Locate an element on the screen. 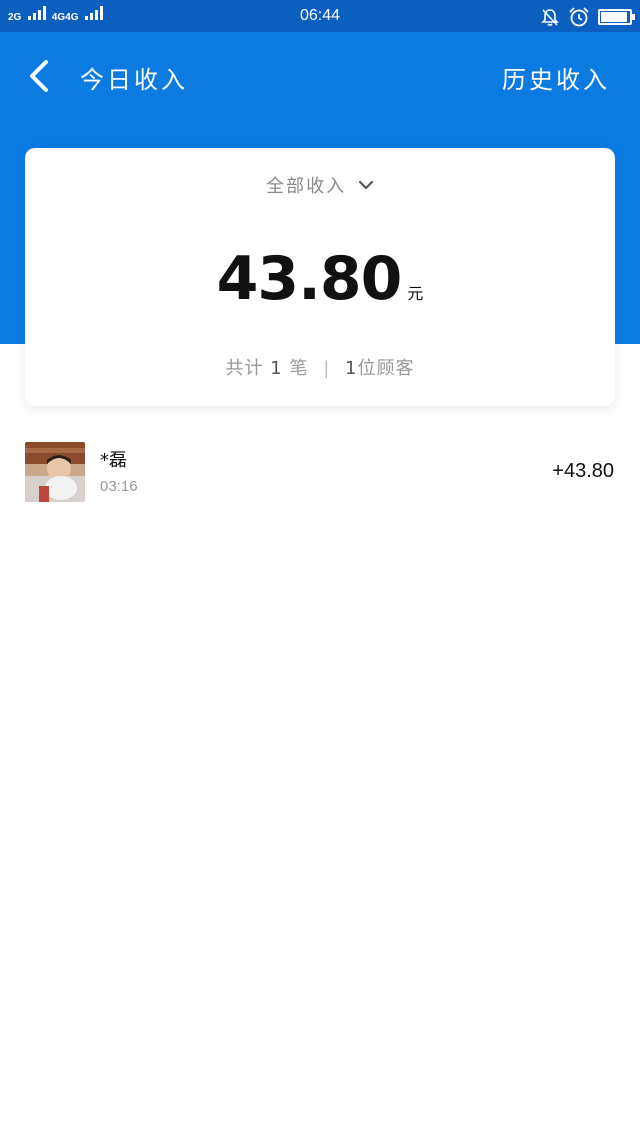 The height and width of the screenshot is (1138, 640). total-amount: 43.80 is located at coordinates (309, 279).